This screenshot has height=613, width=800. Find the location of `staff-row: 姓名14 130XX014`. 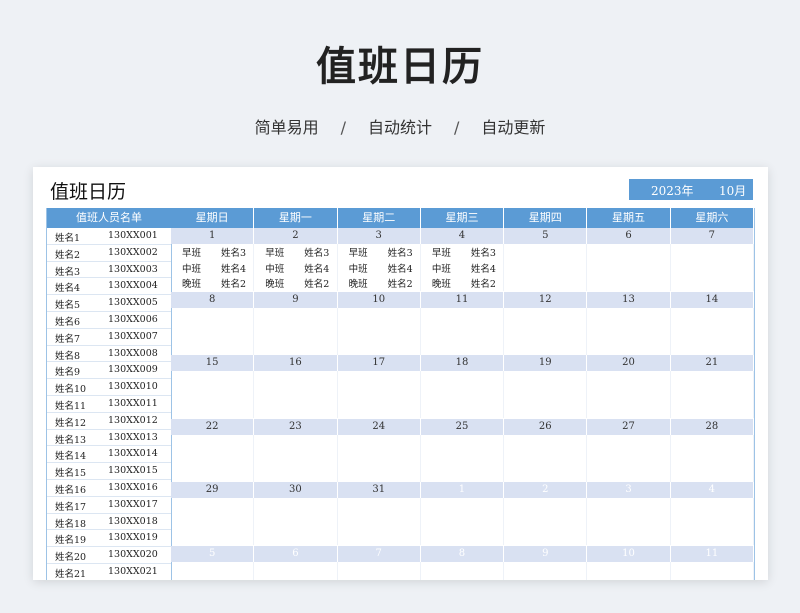

staff-row: 姓名14 130XX014 is located at coordinates (109, 455).